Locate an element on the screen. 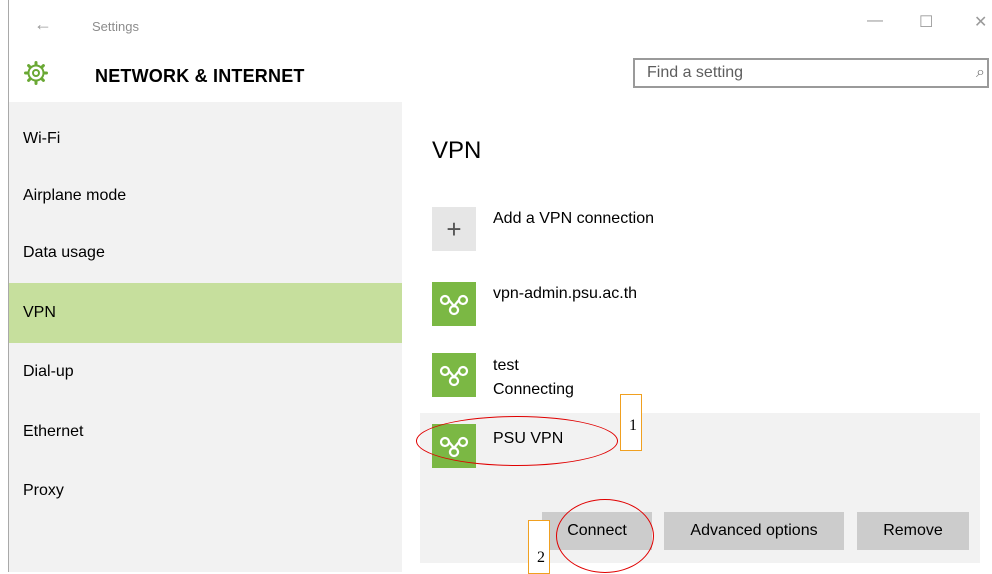 The image size is (992, 574). remove-button: Remove is located at coordinates (913, 531).